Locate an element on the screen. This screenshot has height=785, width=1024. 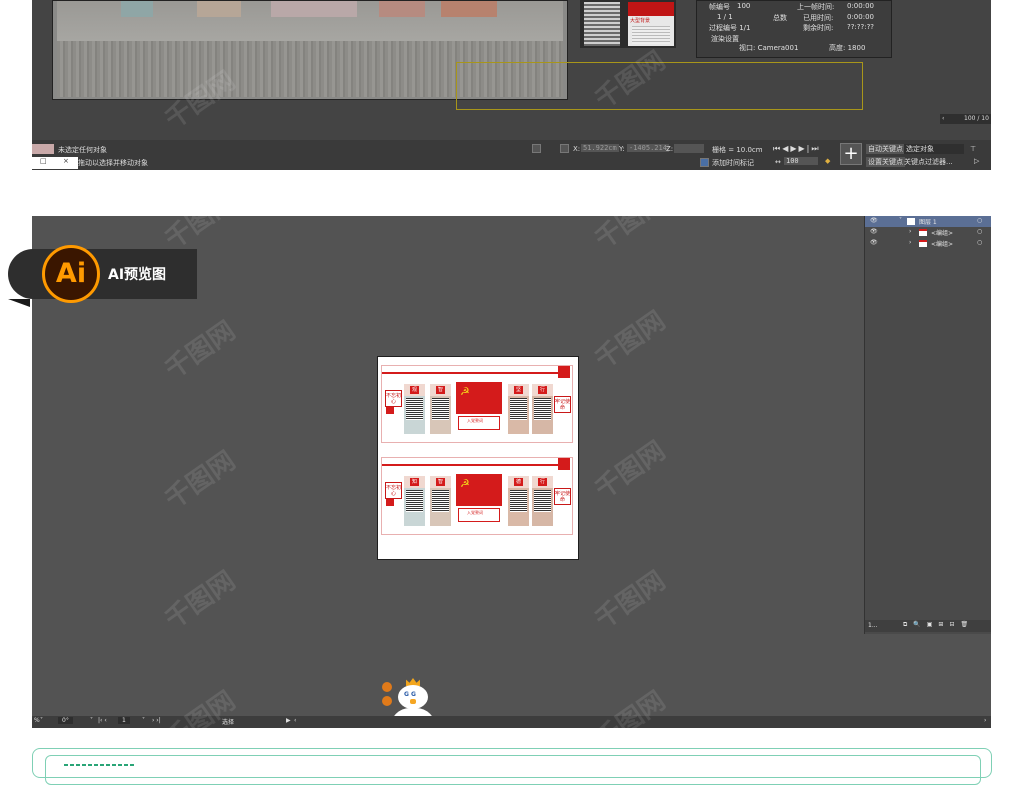
zoom-field: % is located at coordinates (37, 720).